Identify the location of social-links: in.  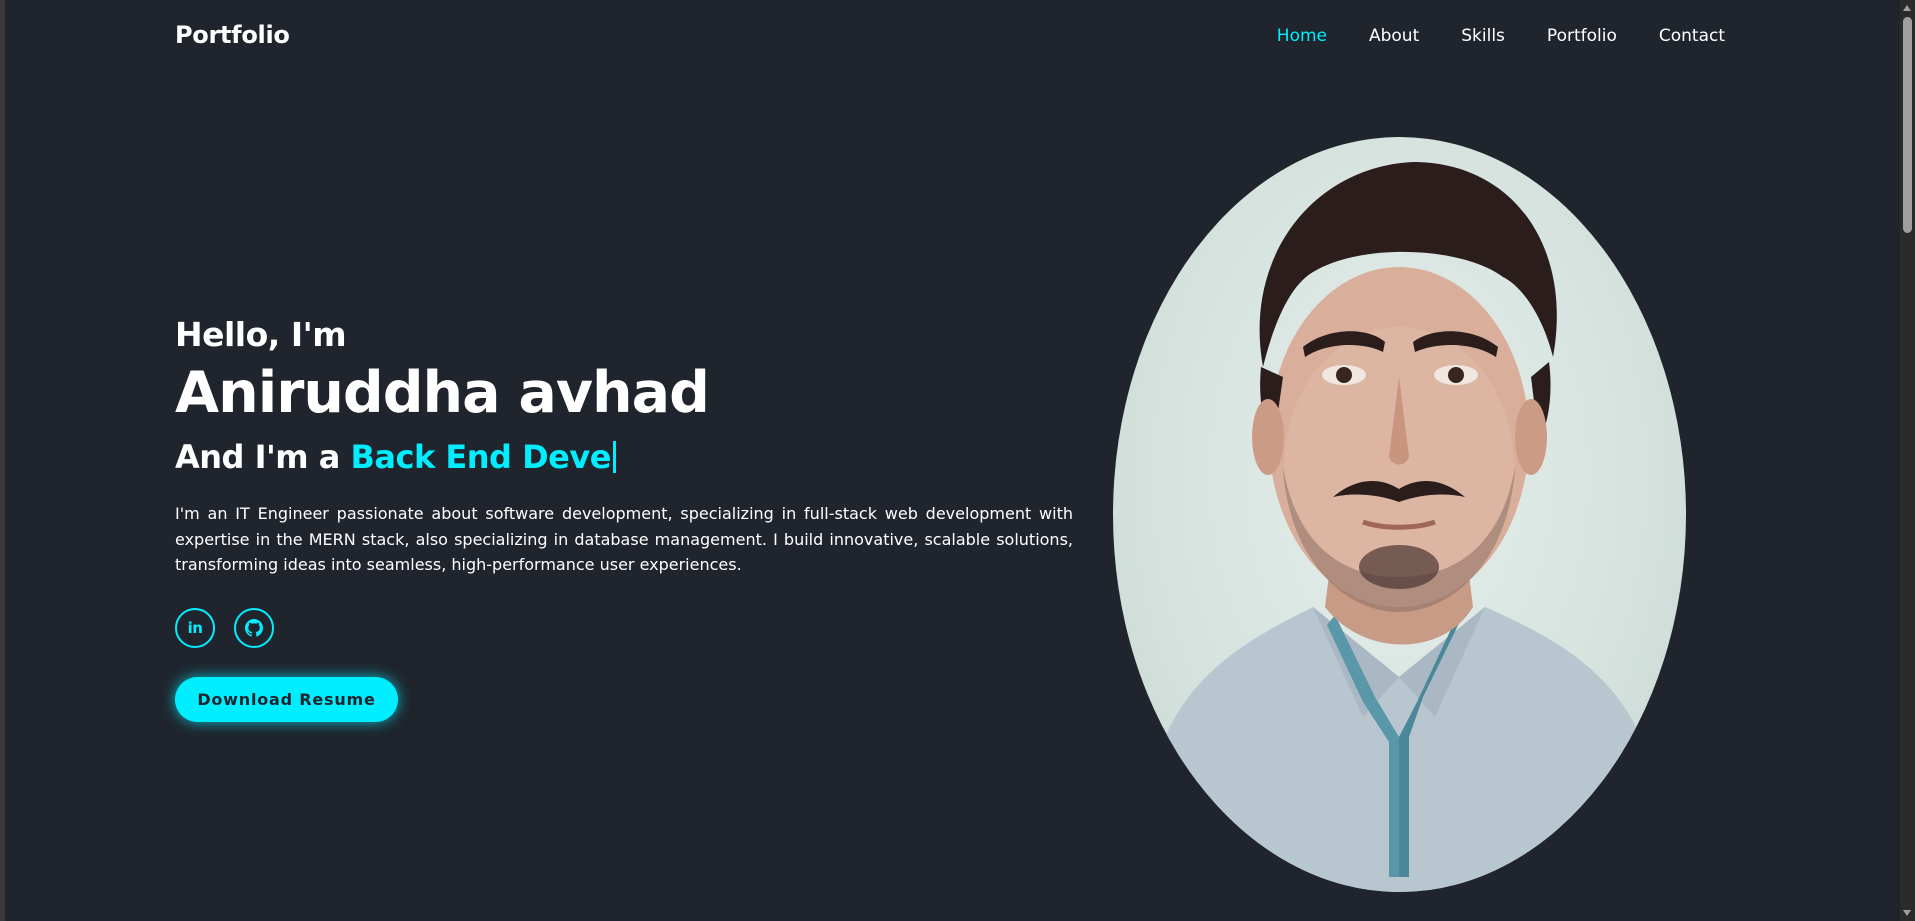
(224, 628).